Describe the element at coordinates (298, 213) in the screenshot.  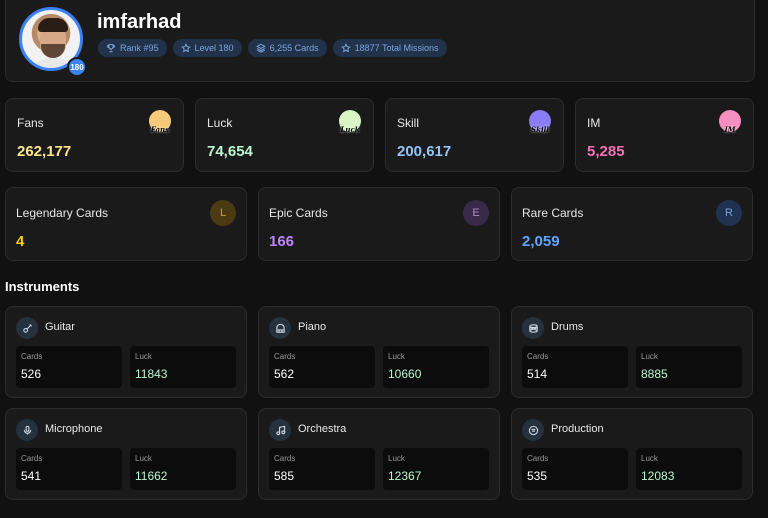
I see `rarity-label: Epic Cards` at that location.